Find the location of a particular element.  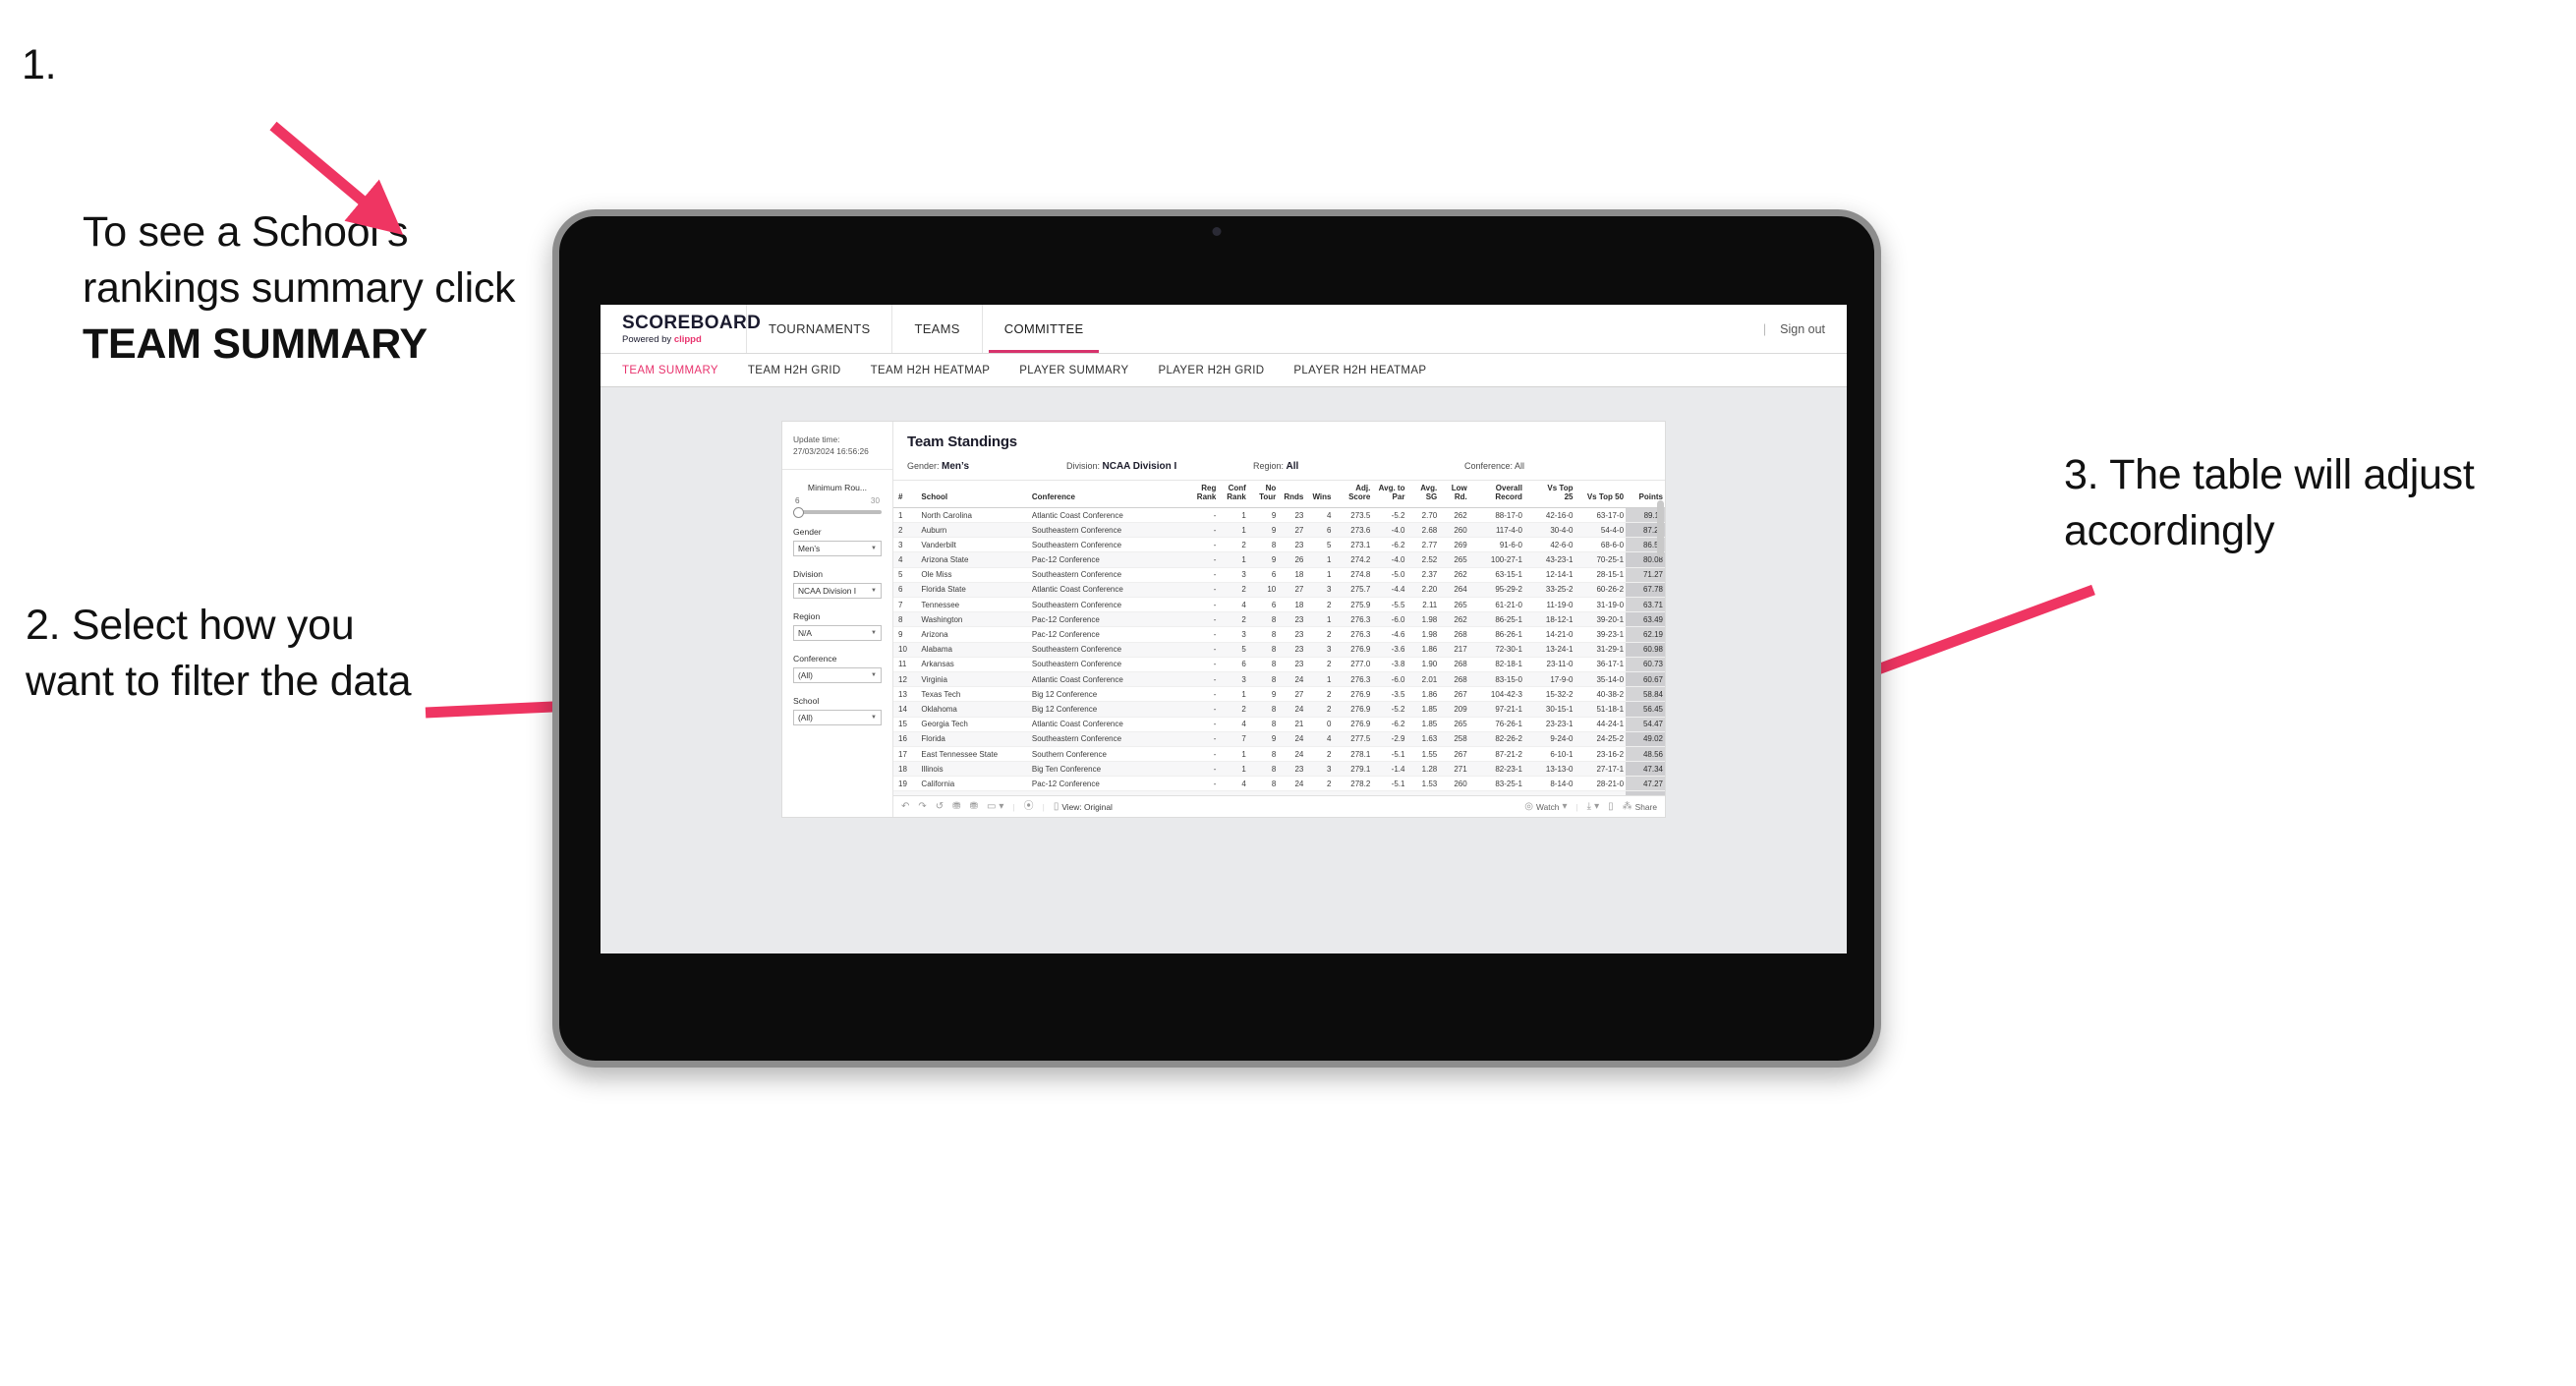

sign-out-link: Sign out is located at coordinates (1802, 329).